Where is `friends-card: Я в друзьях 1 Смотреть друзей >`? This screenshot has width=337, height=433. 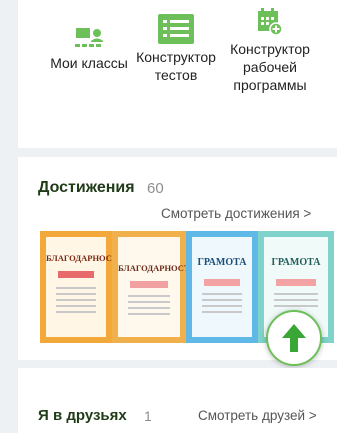 friends-card: Я в друзьях 1 Смотреть друзей > is located at coordinates (177, 400).